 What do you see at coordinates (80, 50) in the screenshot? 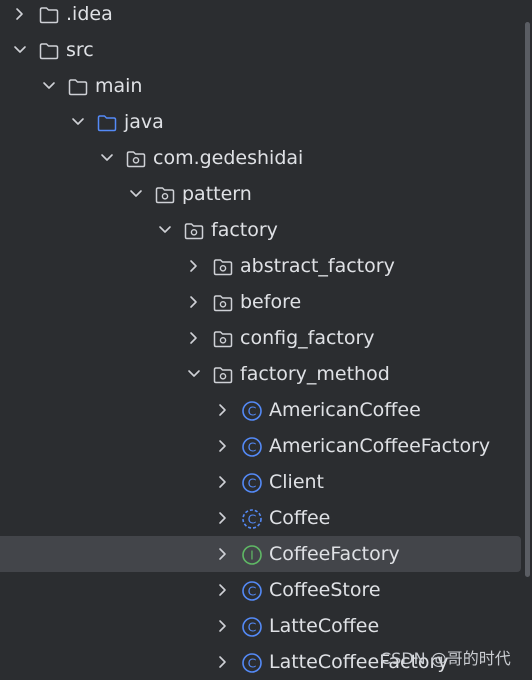
I see `tree-item-label: src` at bounding box center [80, 50].